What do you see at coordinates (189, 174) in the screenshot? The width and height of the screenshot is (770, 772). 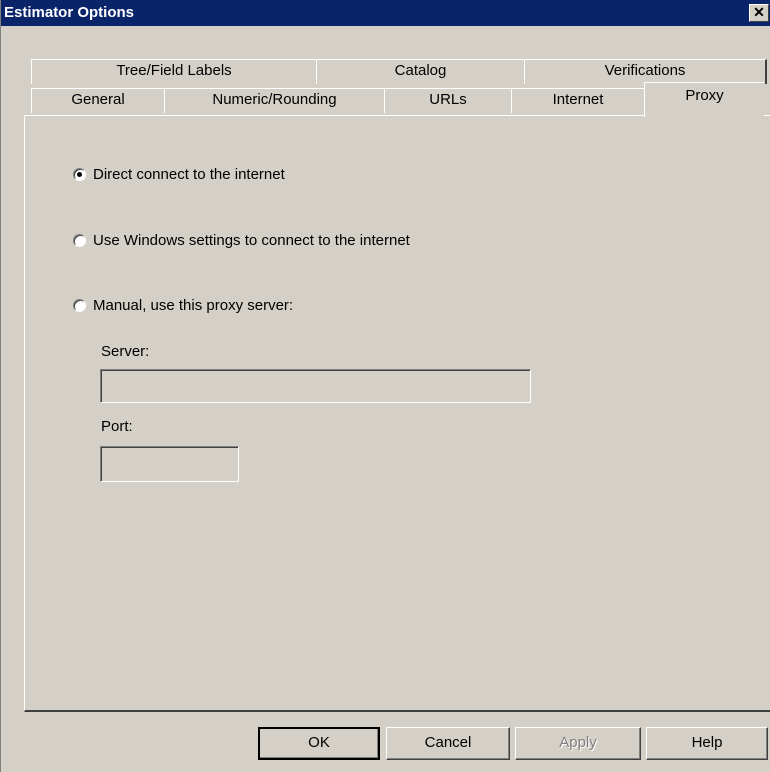 I see `direct-connect-label: Direct connect to the internet` at bounding box center [189, 174].